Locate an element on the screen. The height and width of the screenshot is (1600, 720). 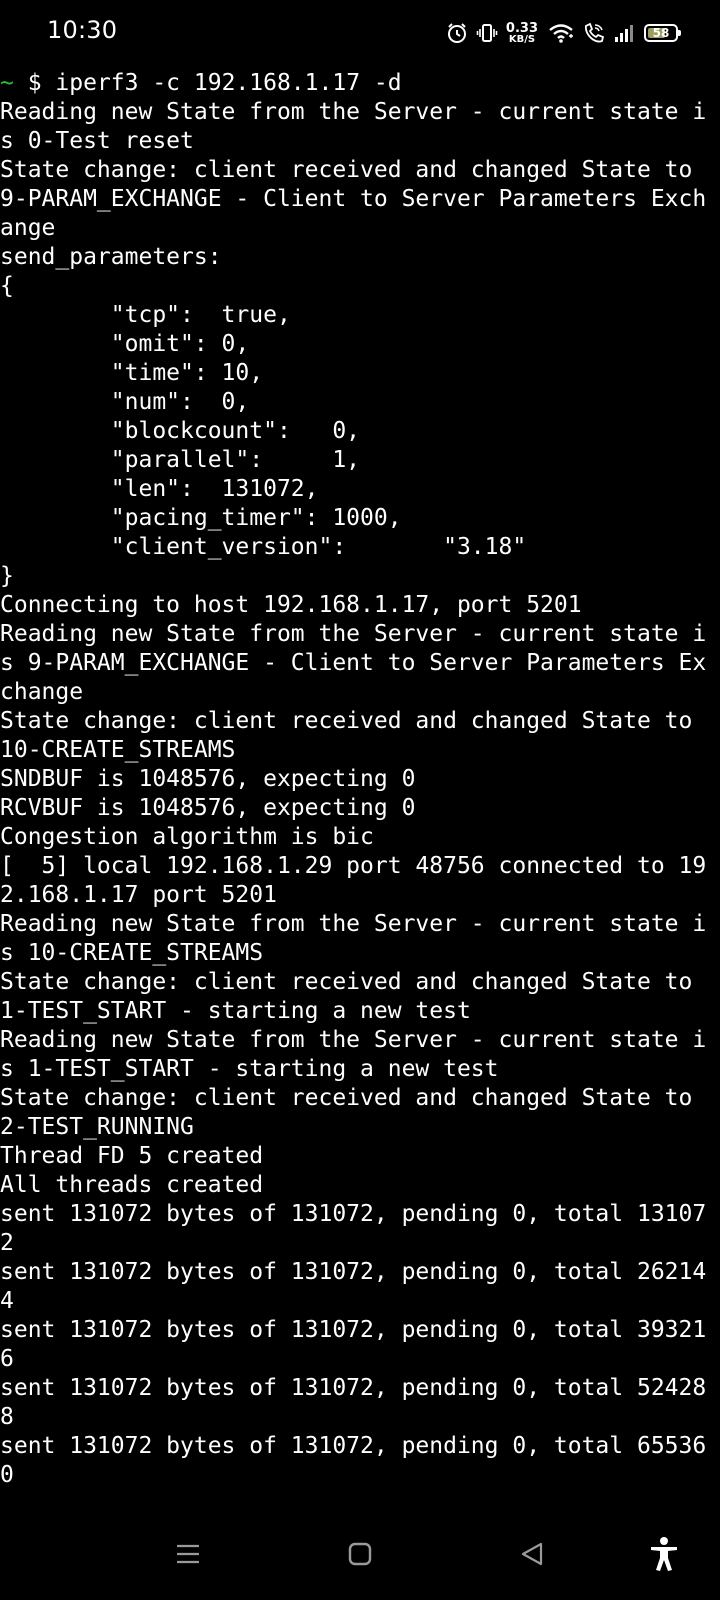
back-icon is located at coordinates (532, 1554).